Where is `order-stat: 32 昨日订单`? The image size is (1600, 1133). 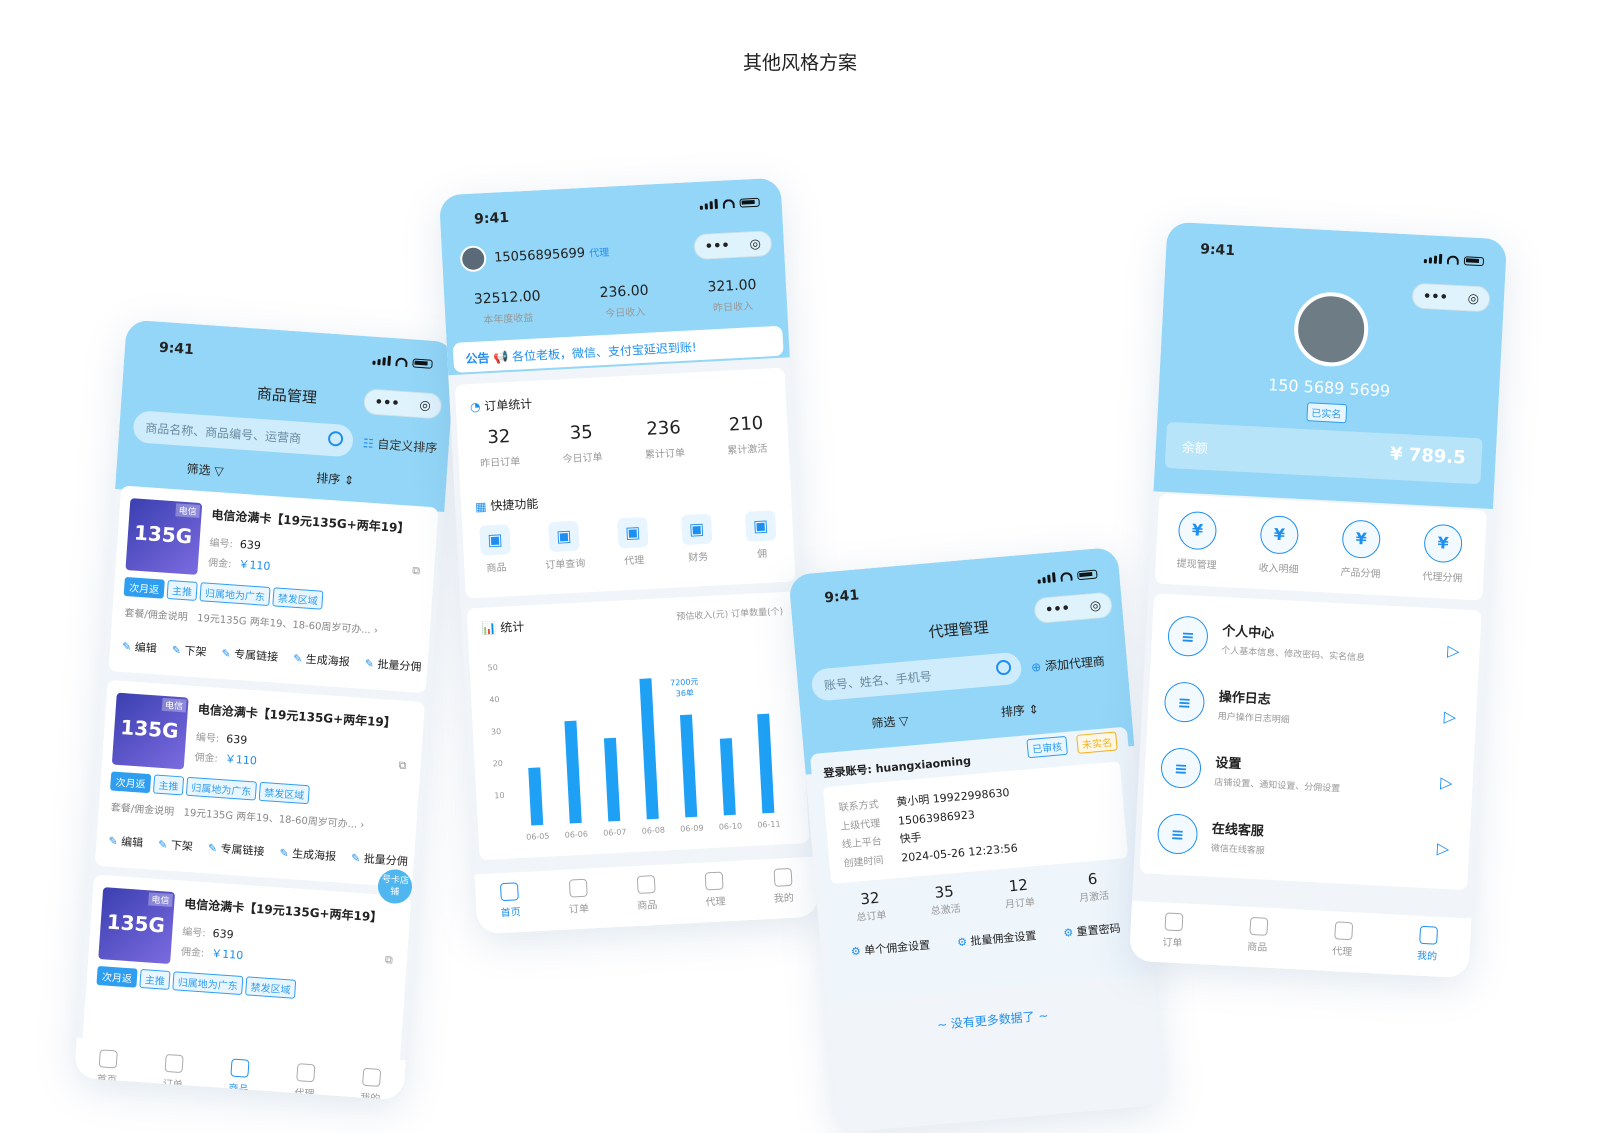 order-stat: 32 昨日订单 is located at coordinates (500, 448).